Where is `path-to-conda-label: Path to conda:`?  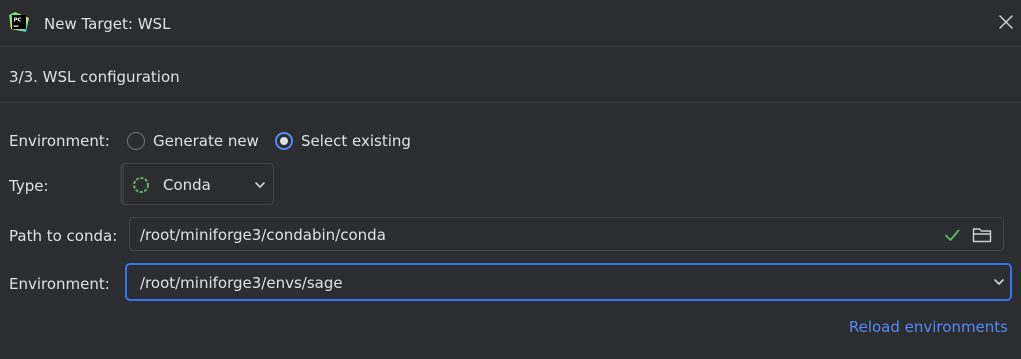 path-to-conda-label: Path to conda: is located at coordinates (63, 236).